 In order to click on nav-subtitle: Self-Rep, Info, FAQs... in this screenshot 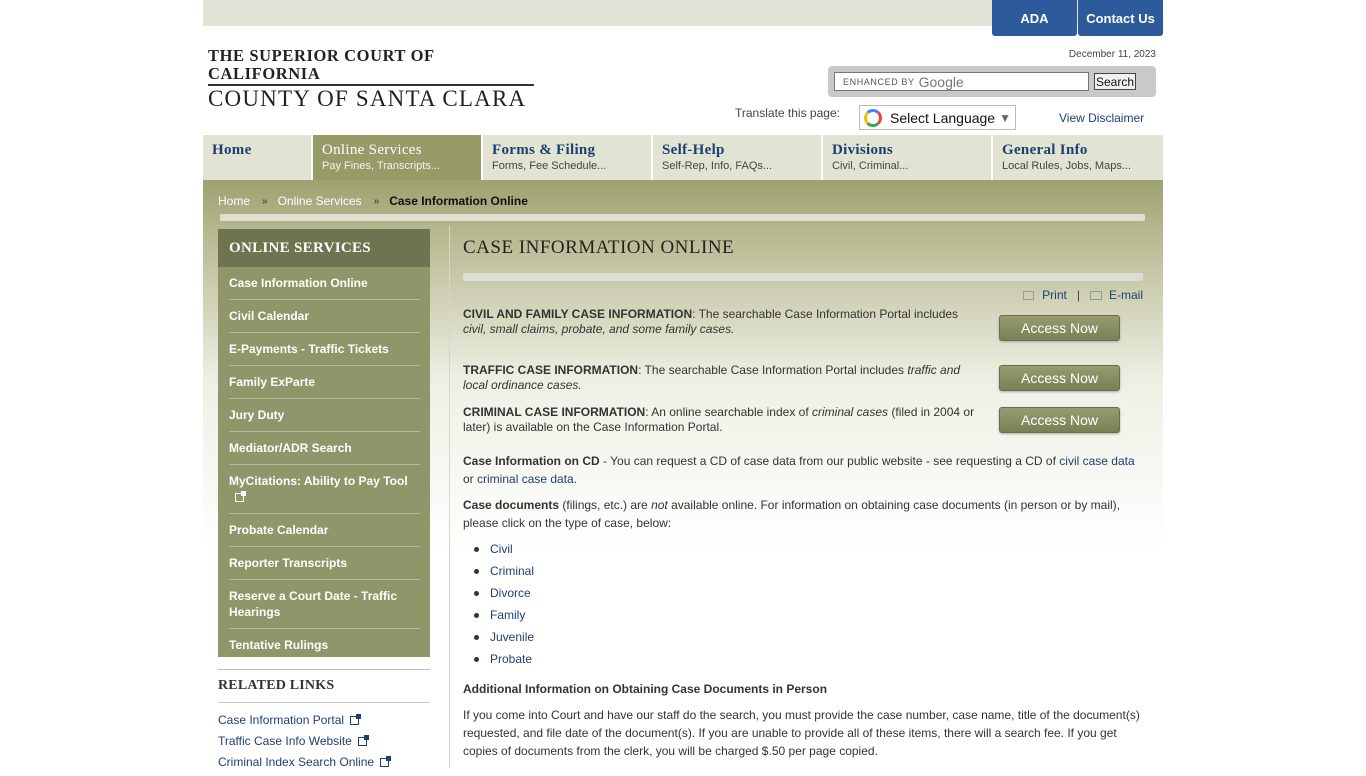, I will do `click(717, 166)`.